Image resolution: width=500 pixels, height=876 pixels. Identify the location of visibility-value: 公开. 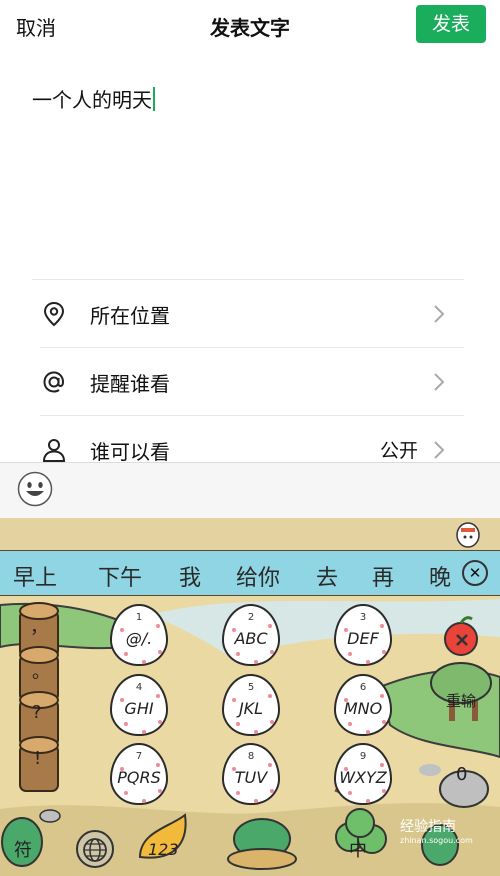
(398, 451).